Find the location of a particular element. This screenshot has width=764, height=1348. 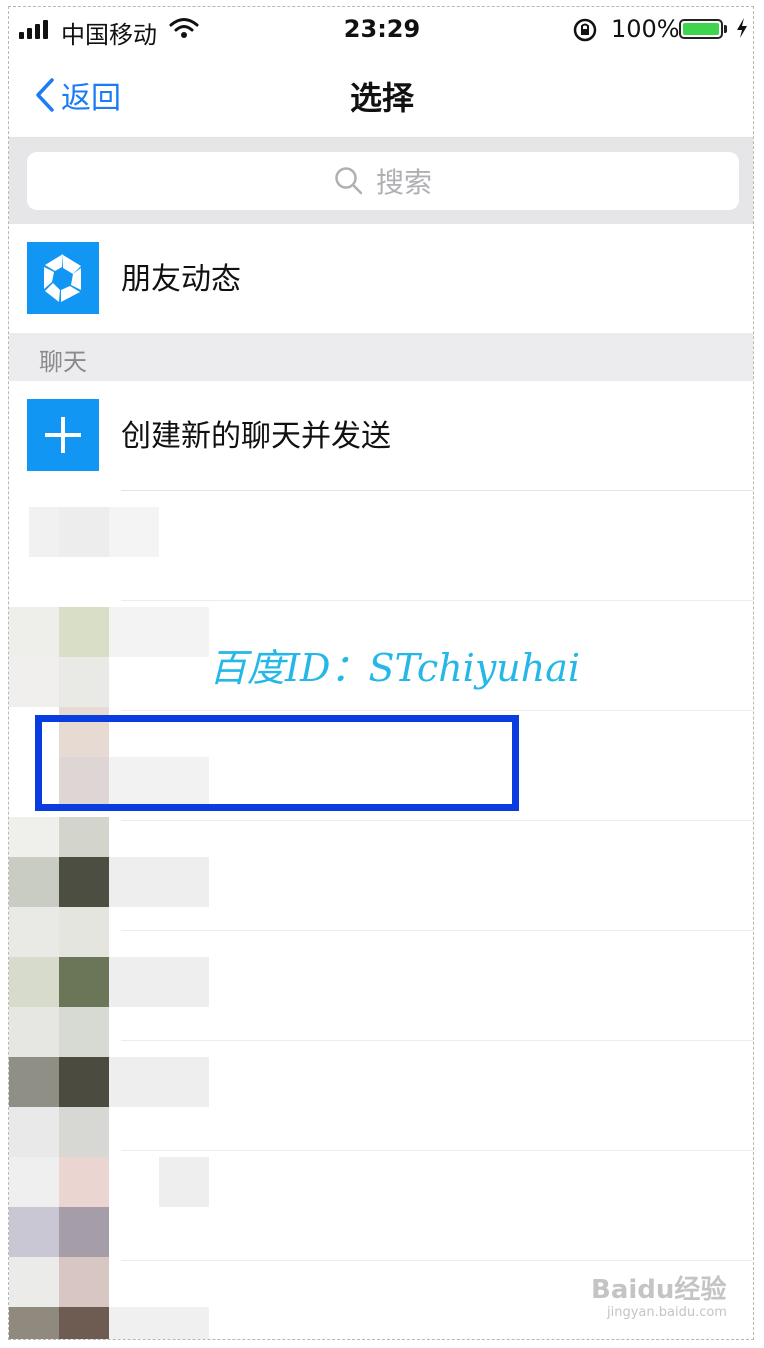

search-input: 搜索 is located at coordinates (383, 181).